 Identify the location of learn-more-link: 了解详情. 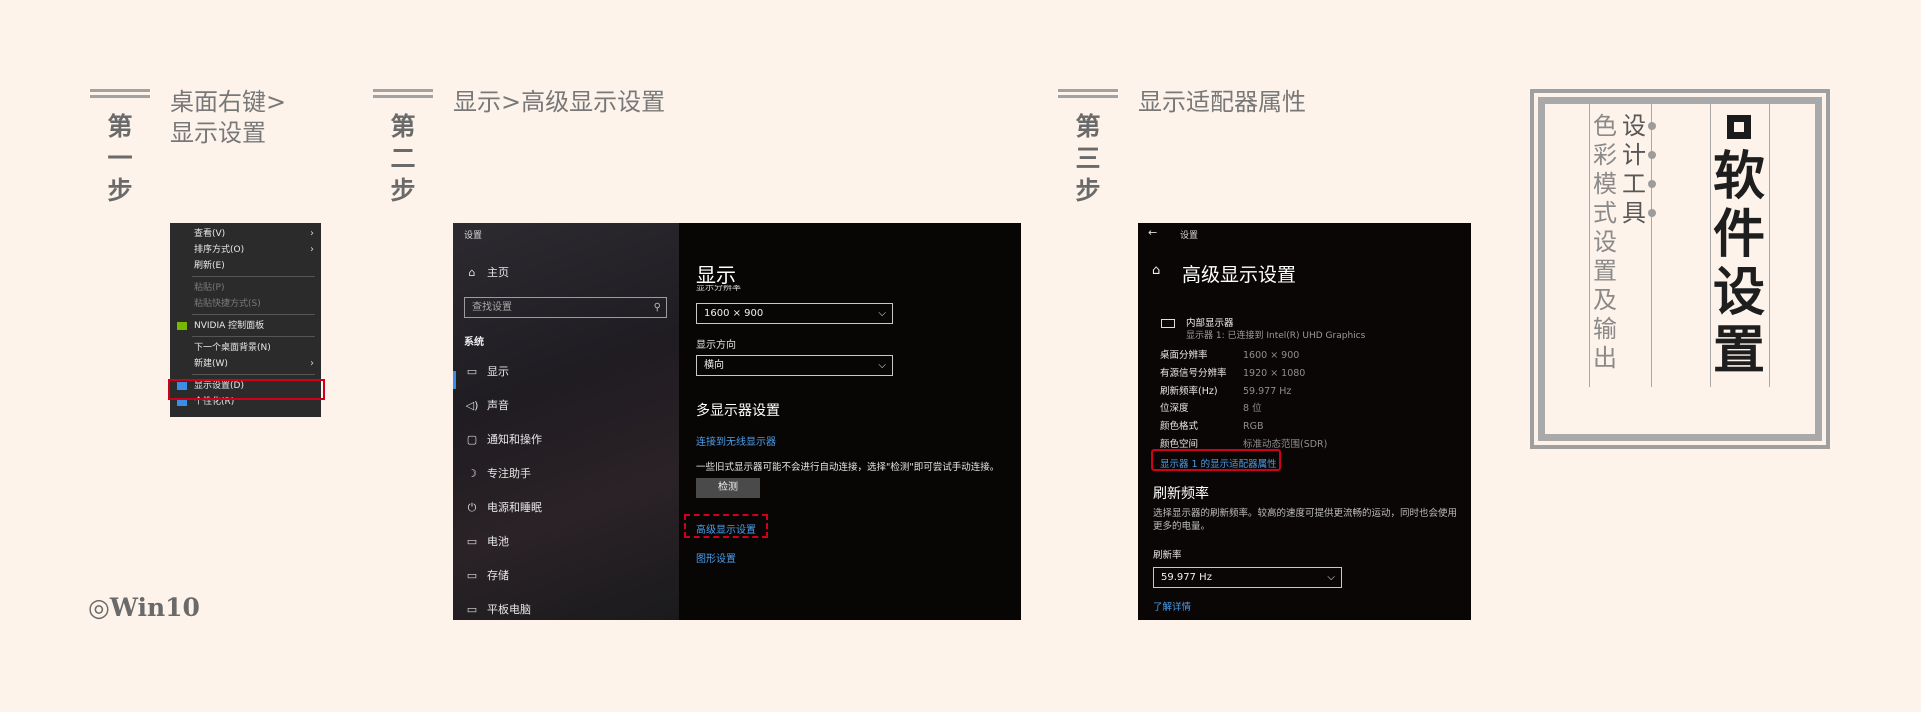
(1172, 606).